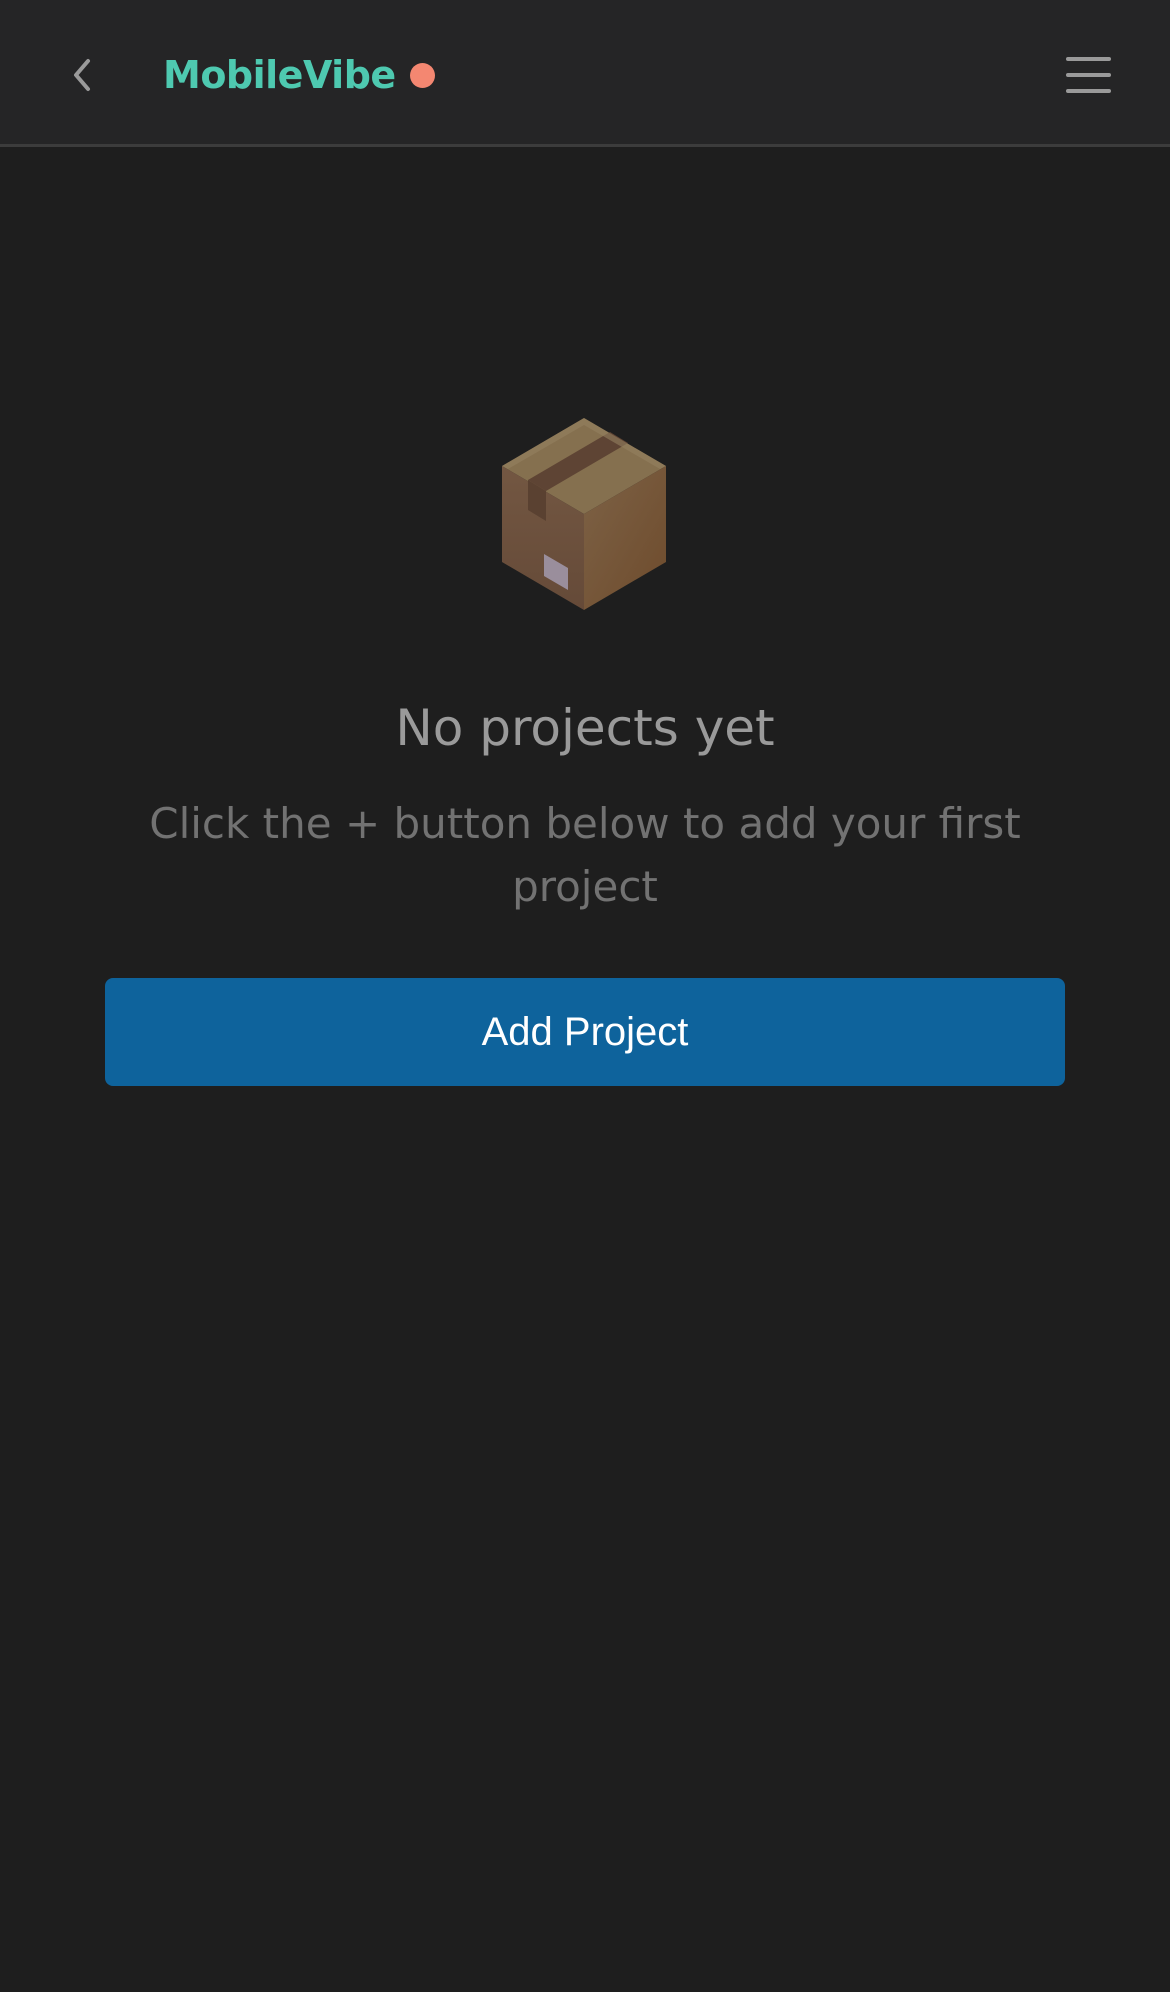 The height and width of the screenshot is (1992, 1170). I want to click on hamburger-menu-icon, so click(1088, 59).